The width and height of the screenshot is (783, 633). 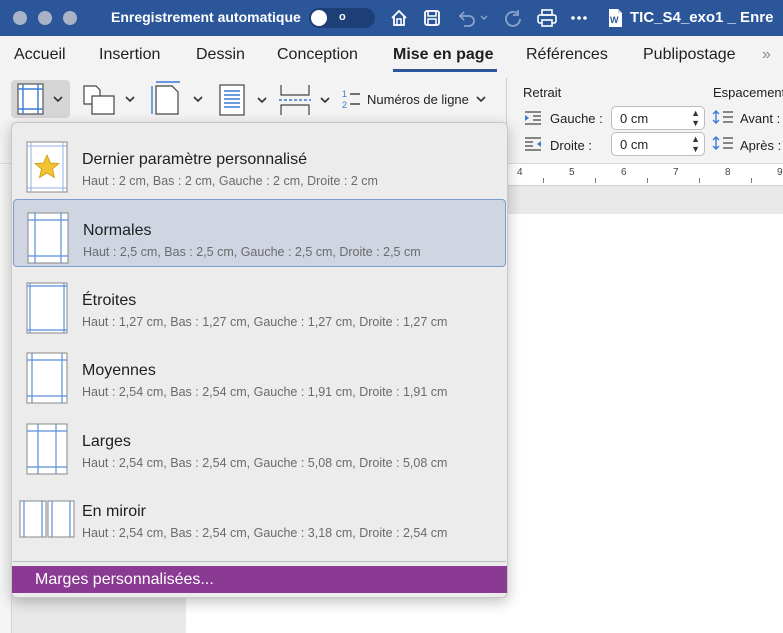 What do you see at coordinates (114, 511) in the screenshot?
I see `margin-option-name: En miroir` at bounding box center [114, 511].